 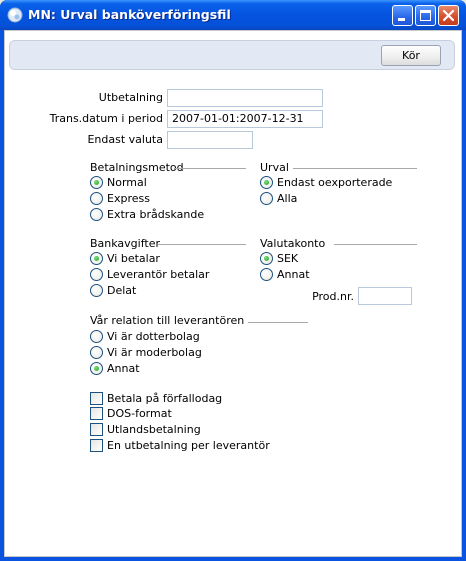 What do you see at coordinates (334, 182) in the screenshot?
I see `urval-oexporterade-label: Endast oexporterade` at bounding box center [334, 182].